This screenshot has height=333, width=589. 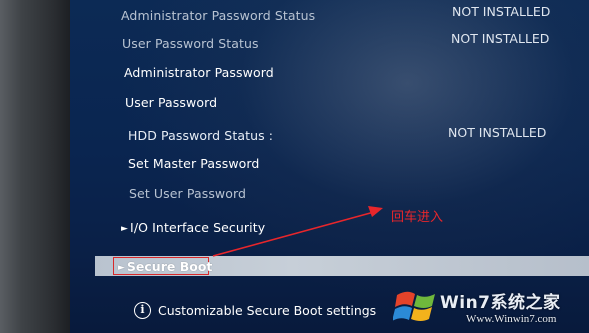 I want to click on setting-admin-password-status: Administrator Password Status, so click(x=218, y=15).